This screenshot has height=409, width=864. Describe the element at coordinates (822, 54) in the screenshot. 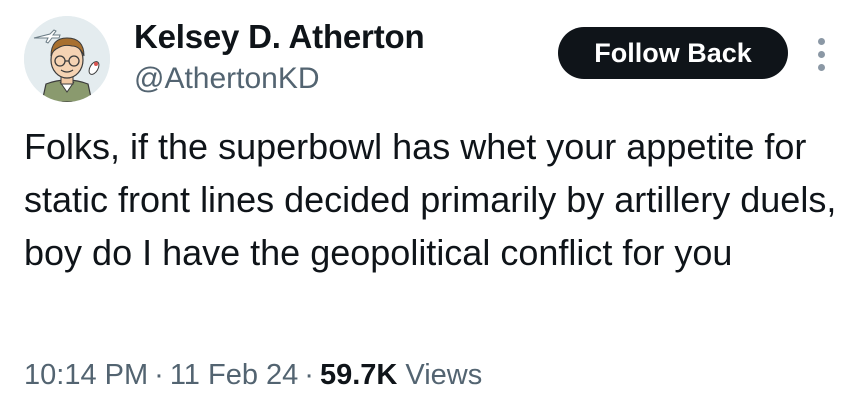

I see `more-vertical-icon` at that location.